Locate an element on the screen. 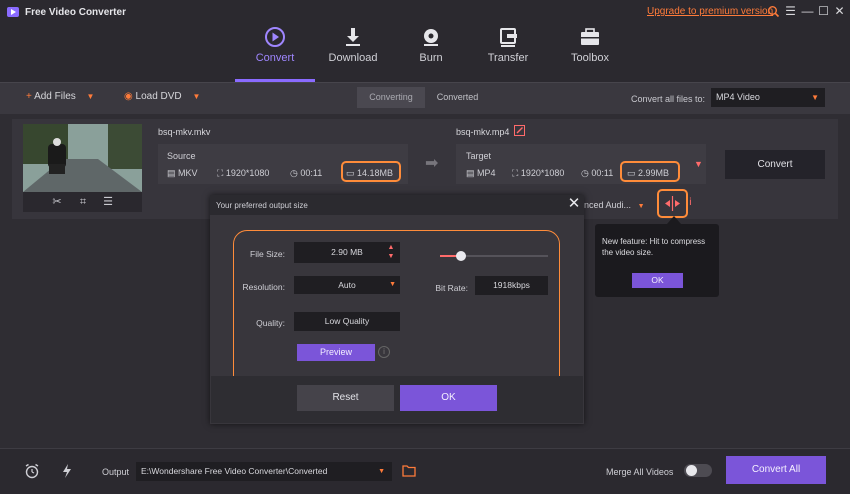  add-files-button: + Add Files ▼ is located at coordinates (60, 96).